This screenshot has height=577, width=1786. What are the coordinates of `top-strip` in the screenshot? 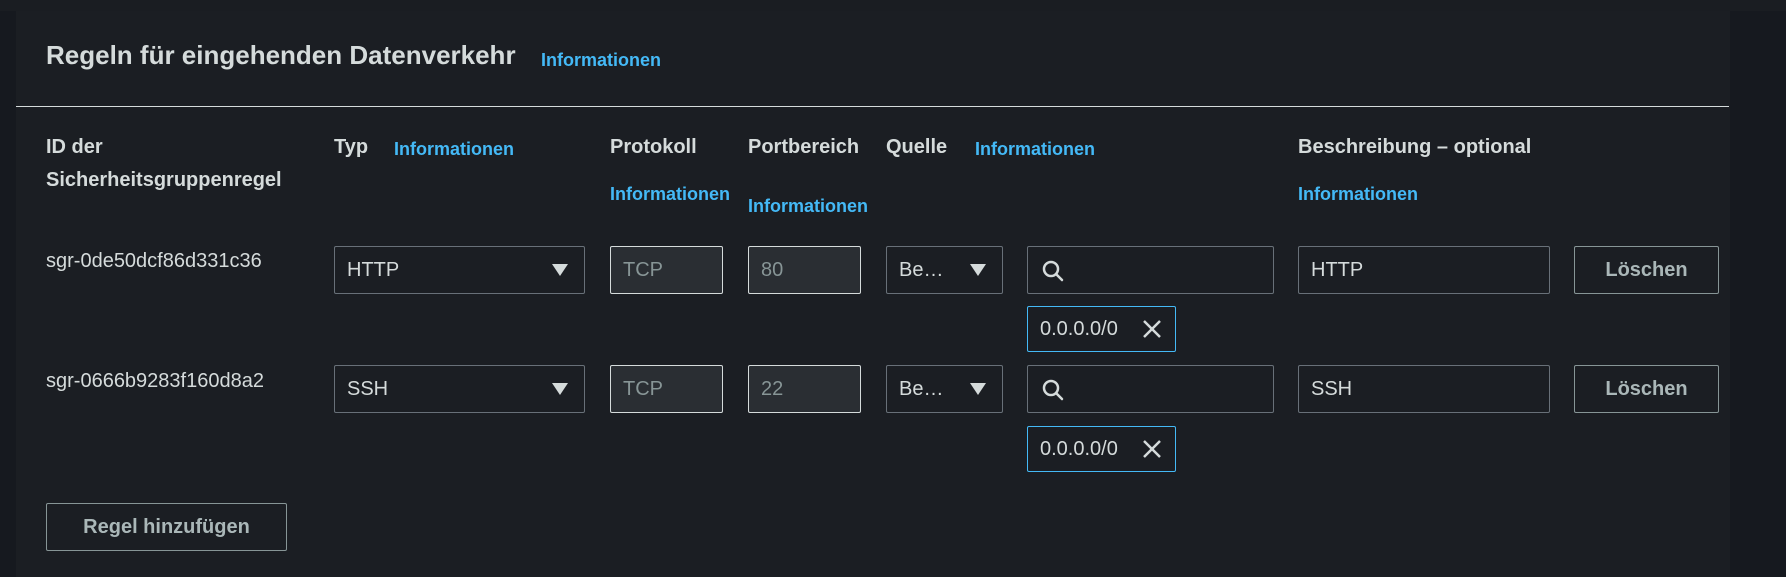 It's located at (893, 5).